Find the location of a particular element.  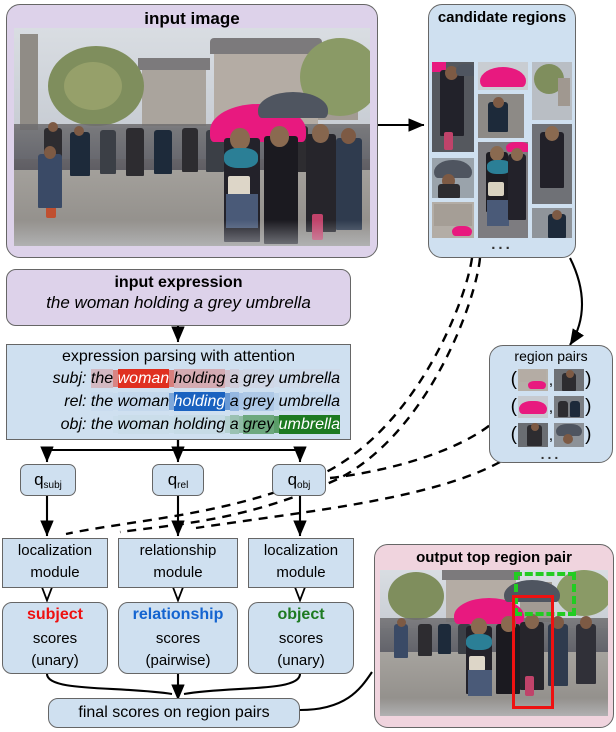

scores-relationship: relationship scores (pairwise) is located at coordinates (178, 638).